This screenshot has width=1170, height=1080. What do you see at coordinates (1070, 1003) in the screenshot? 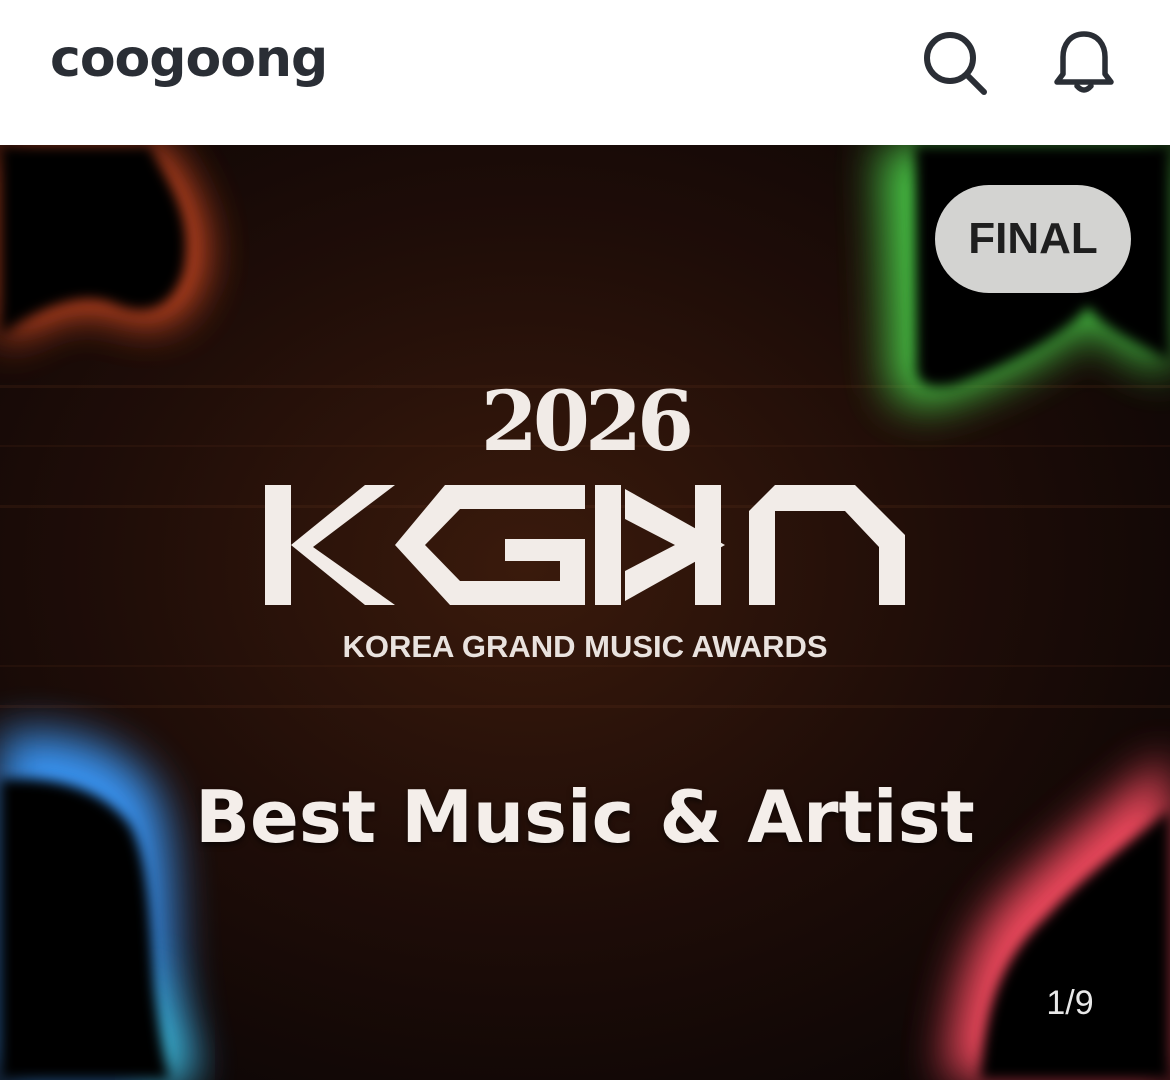
I see `carousel-page-indicator: 1/9` at bounding box center [1070, 1003].